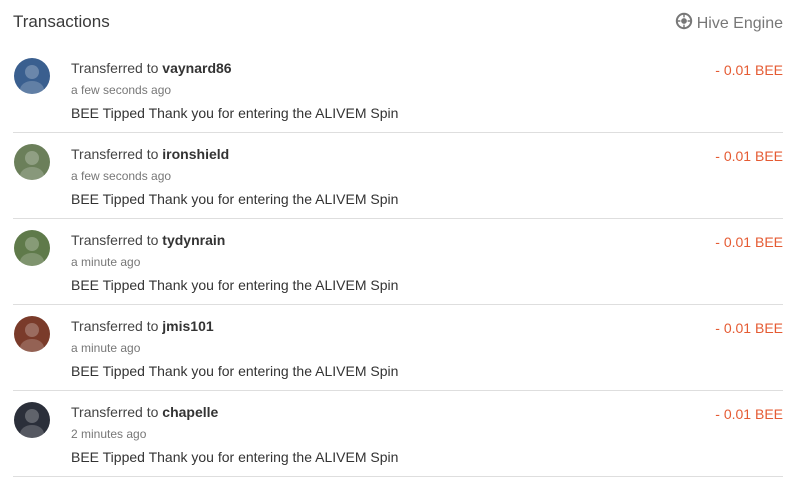 The image size is (797, 481). I want to click on page-title: Transactions, so click(61, 21).